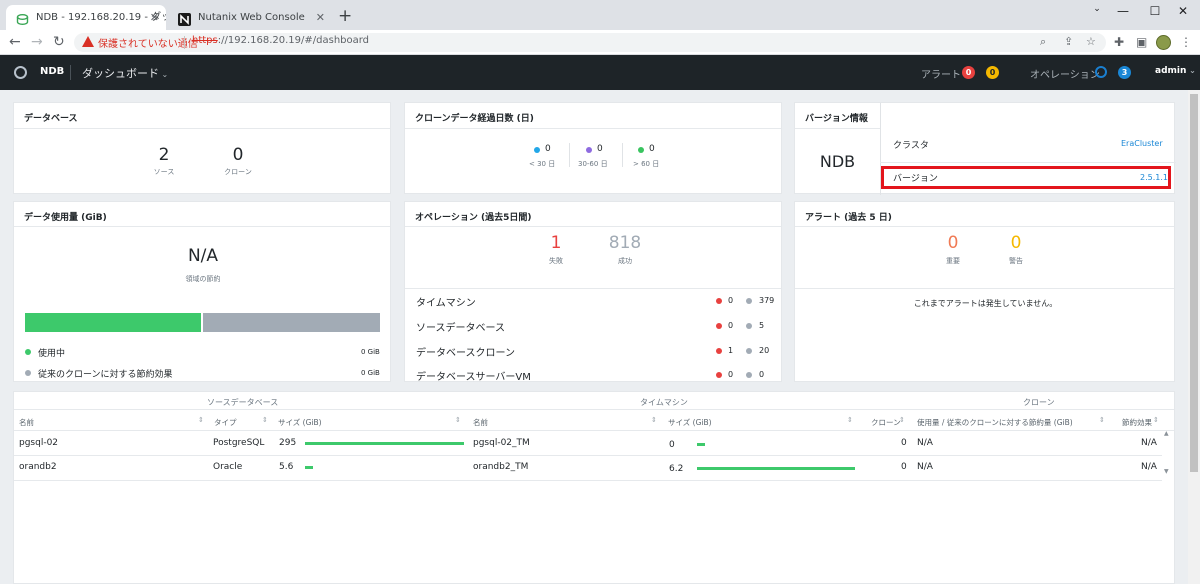 This screenshot has height=584, width=1200. Describe the element at coordinates (600, 149) in the screenshot. I see `bucket-30to60-value: 0` at that location.